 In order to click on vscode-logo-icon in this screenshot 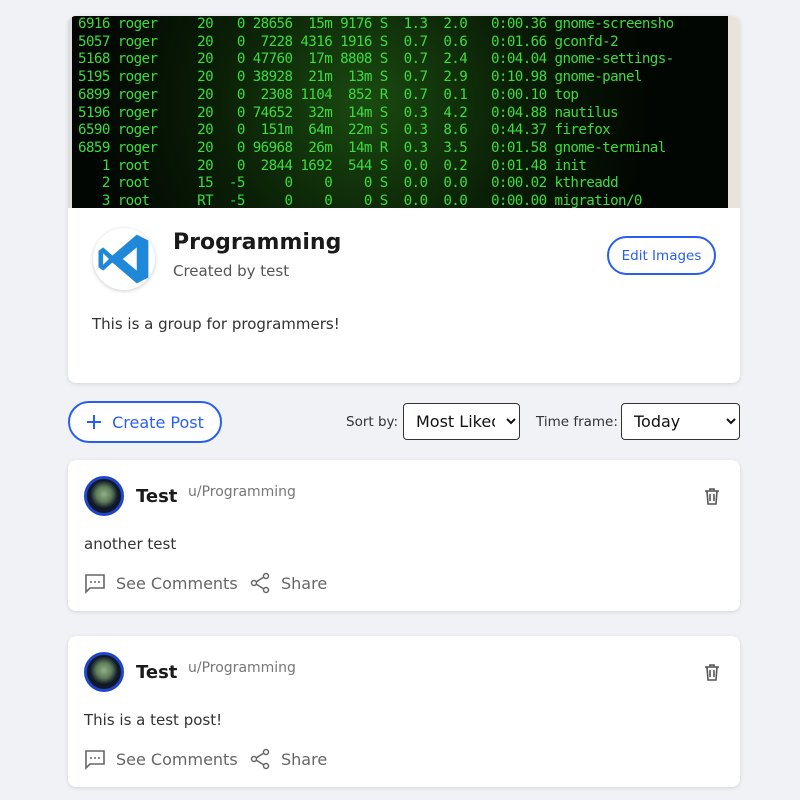, I will do `click(123, 259)`.